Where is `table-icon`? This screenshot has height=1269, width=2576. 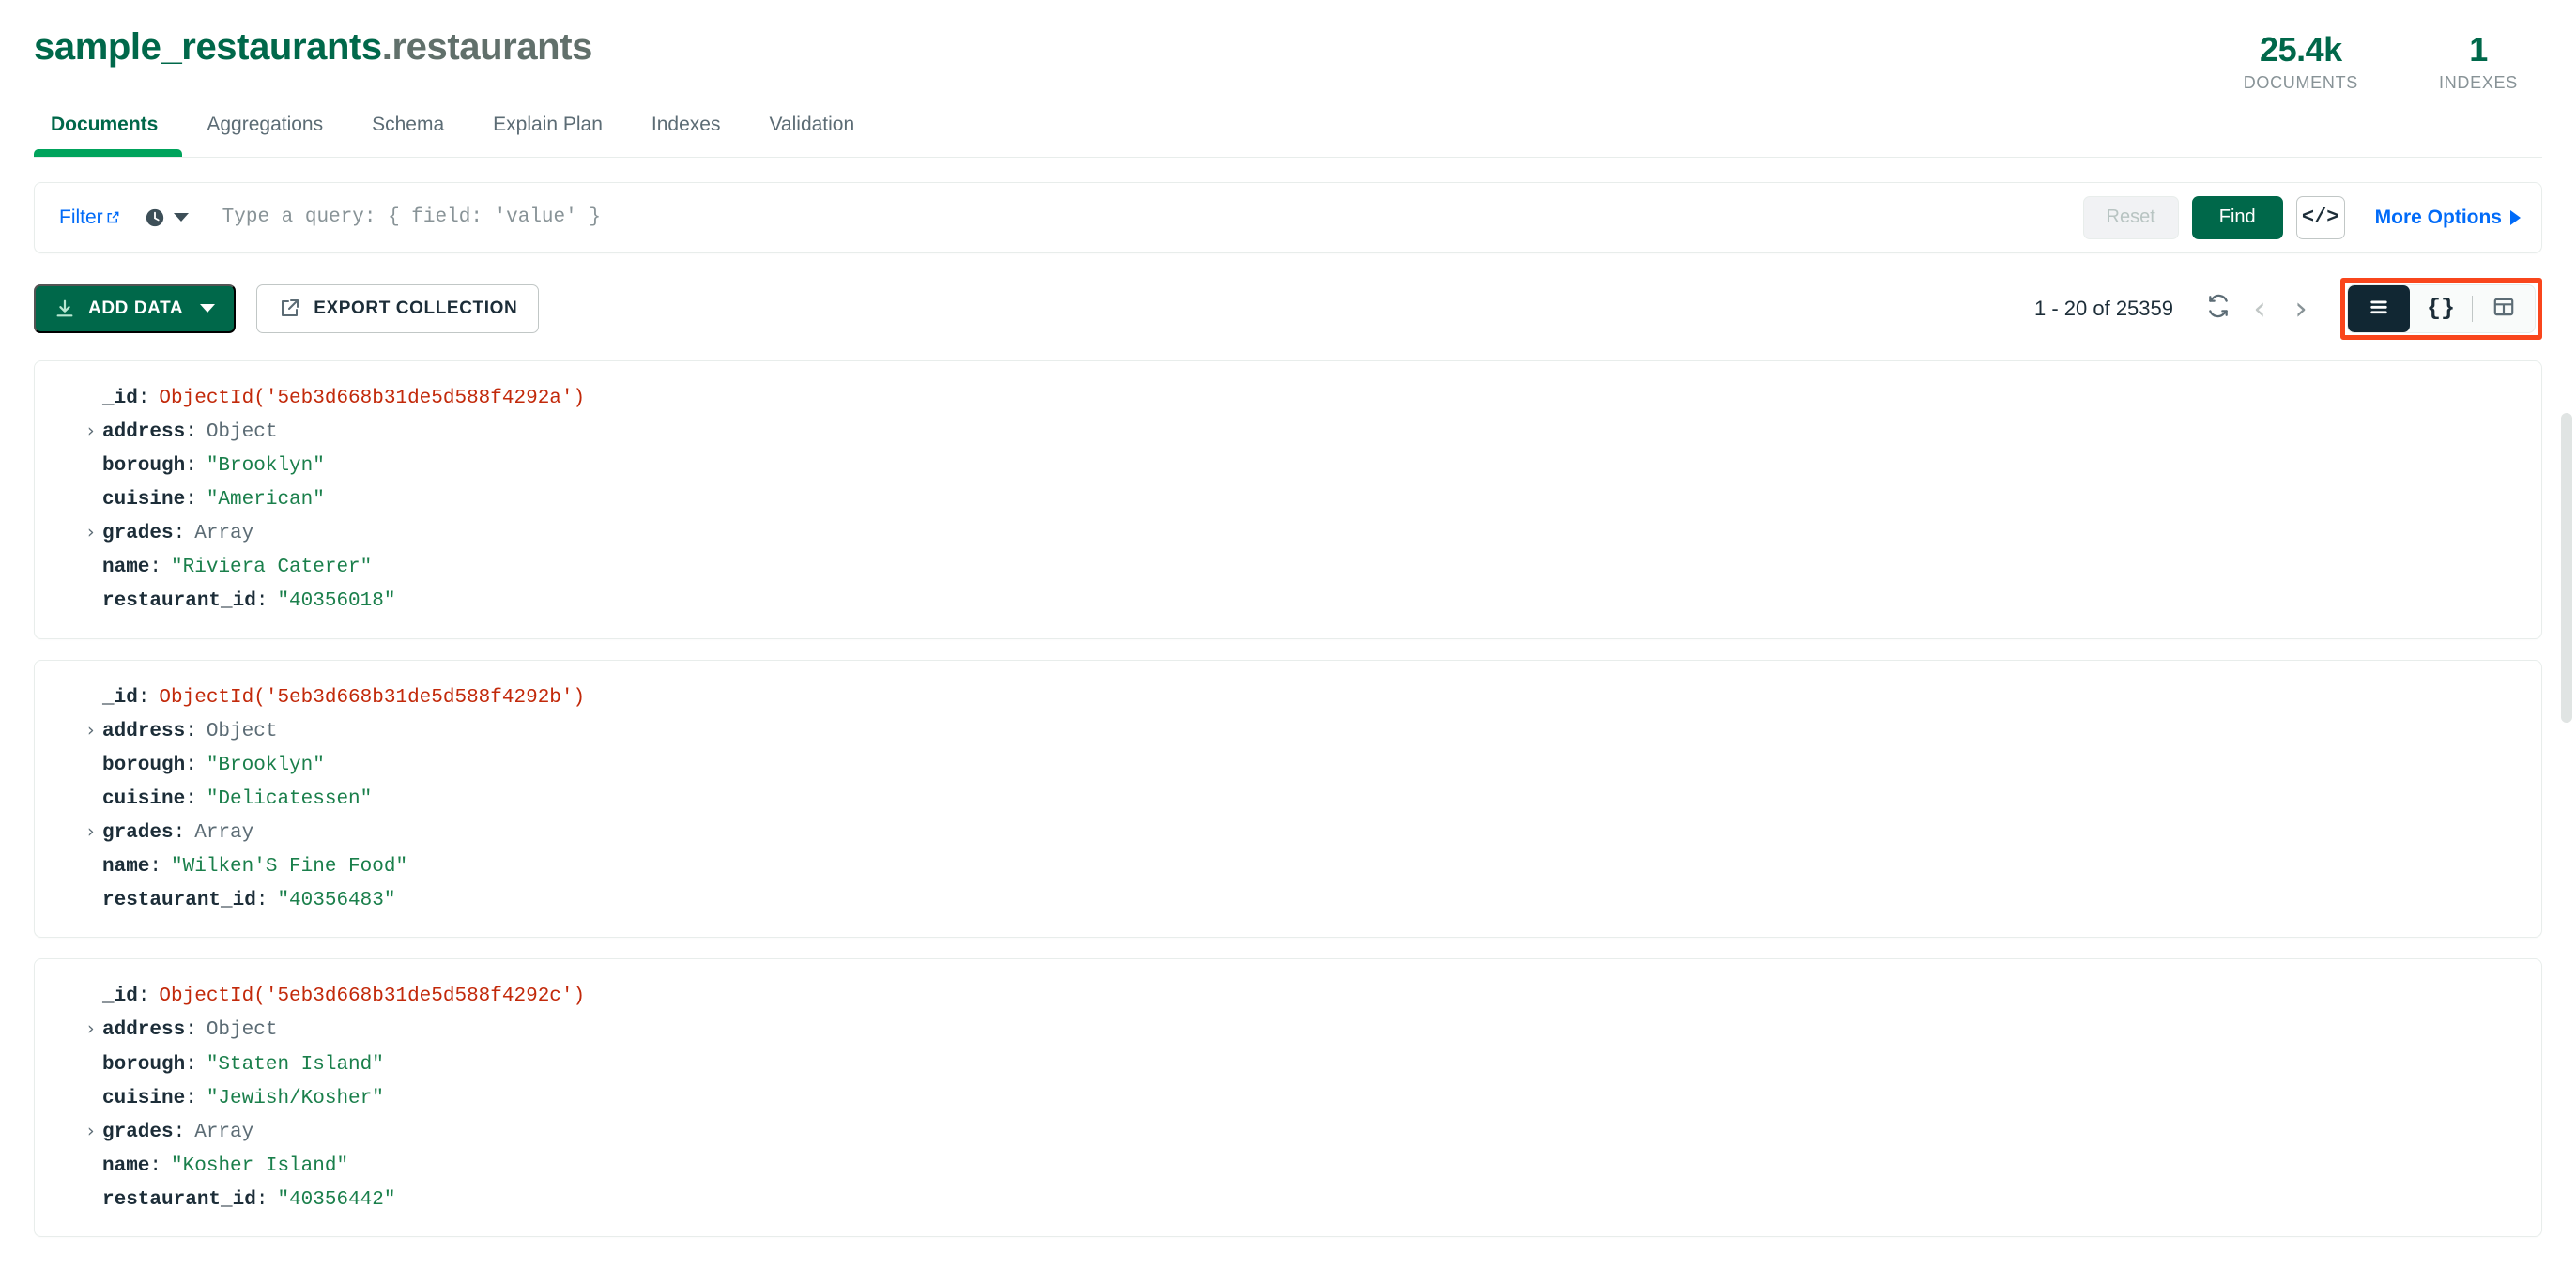
table-icon is located at coordinates (2504, 309).